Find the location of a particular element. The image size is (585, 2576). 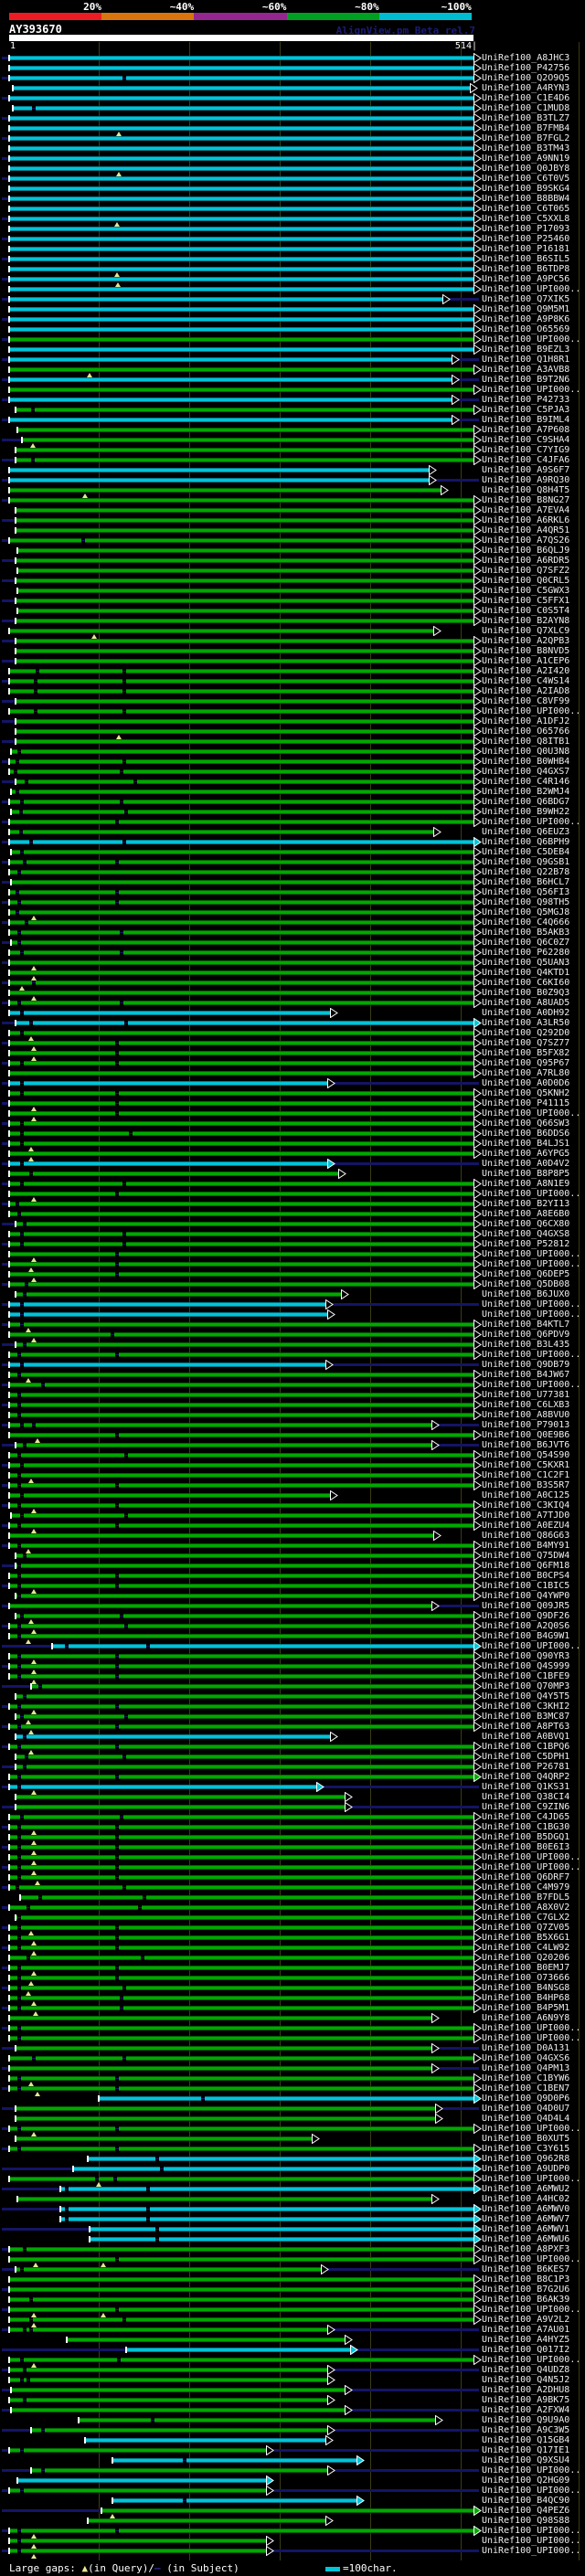

hit-label: UniRef100_B4LJS1 is located at coordinates (525, 1144).